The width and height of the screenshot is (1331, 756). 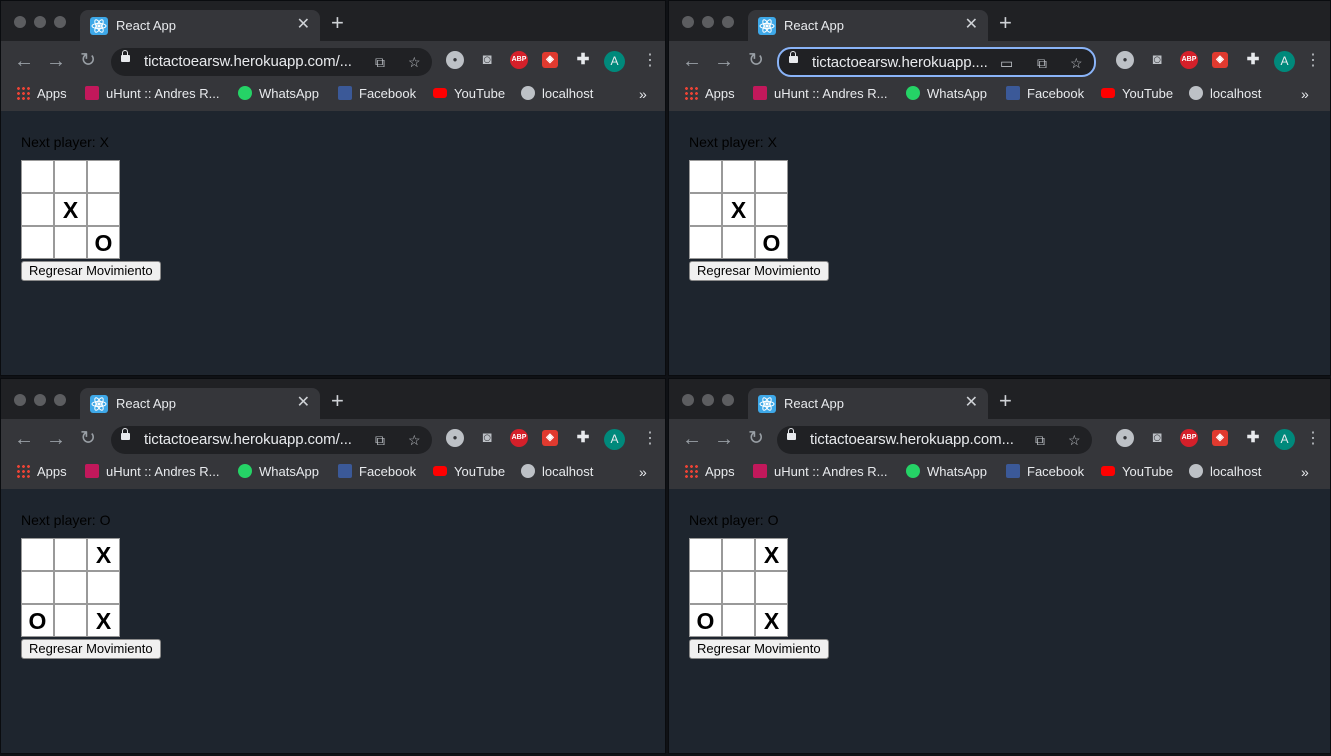 I want to click on camera-extension-icon: ◙, so click(x=1157, y=60).